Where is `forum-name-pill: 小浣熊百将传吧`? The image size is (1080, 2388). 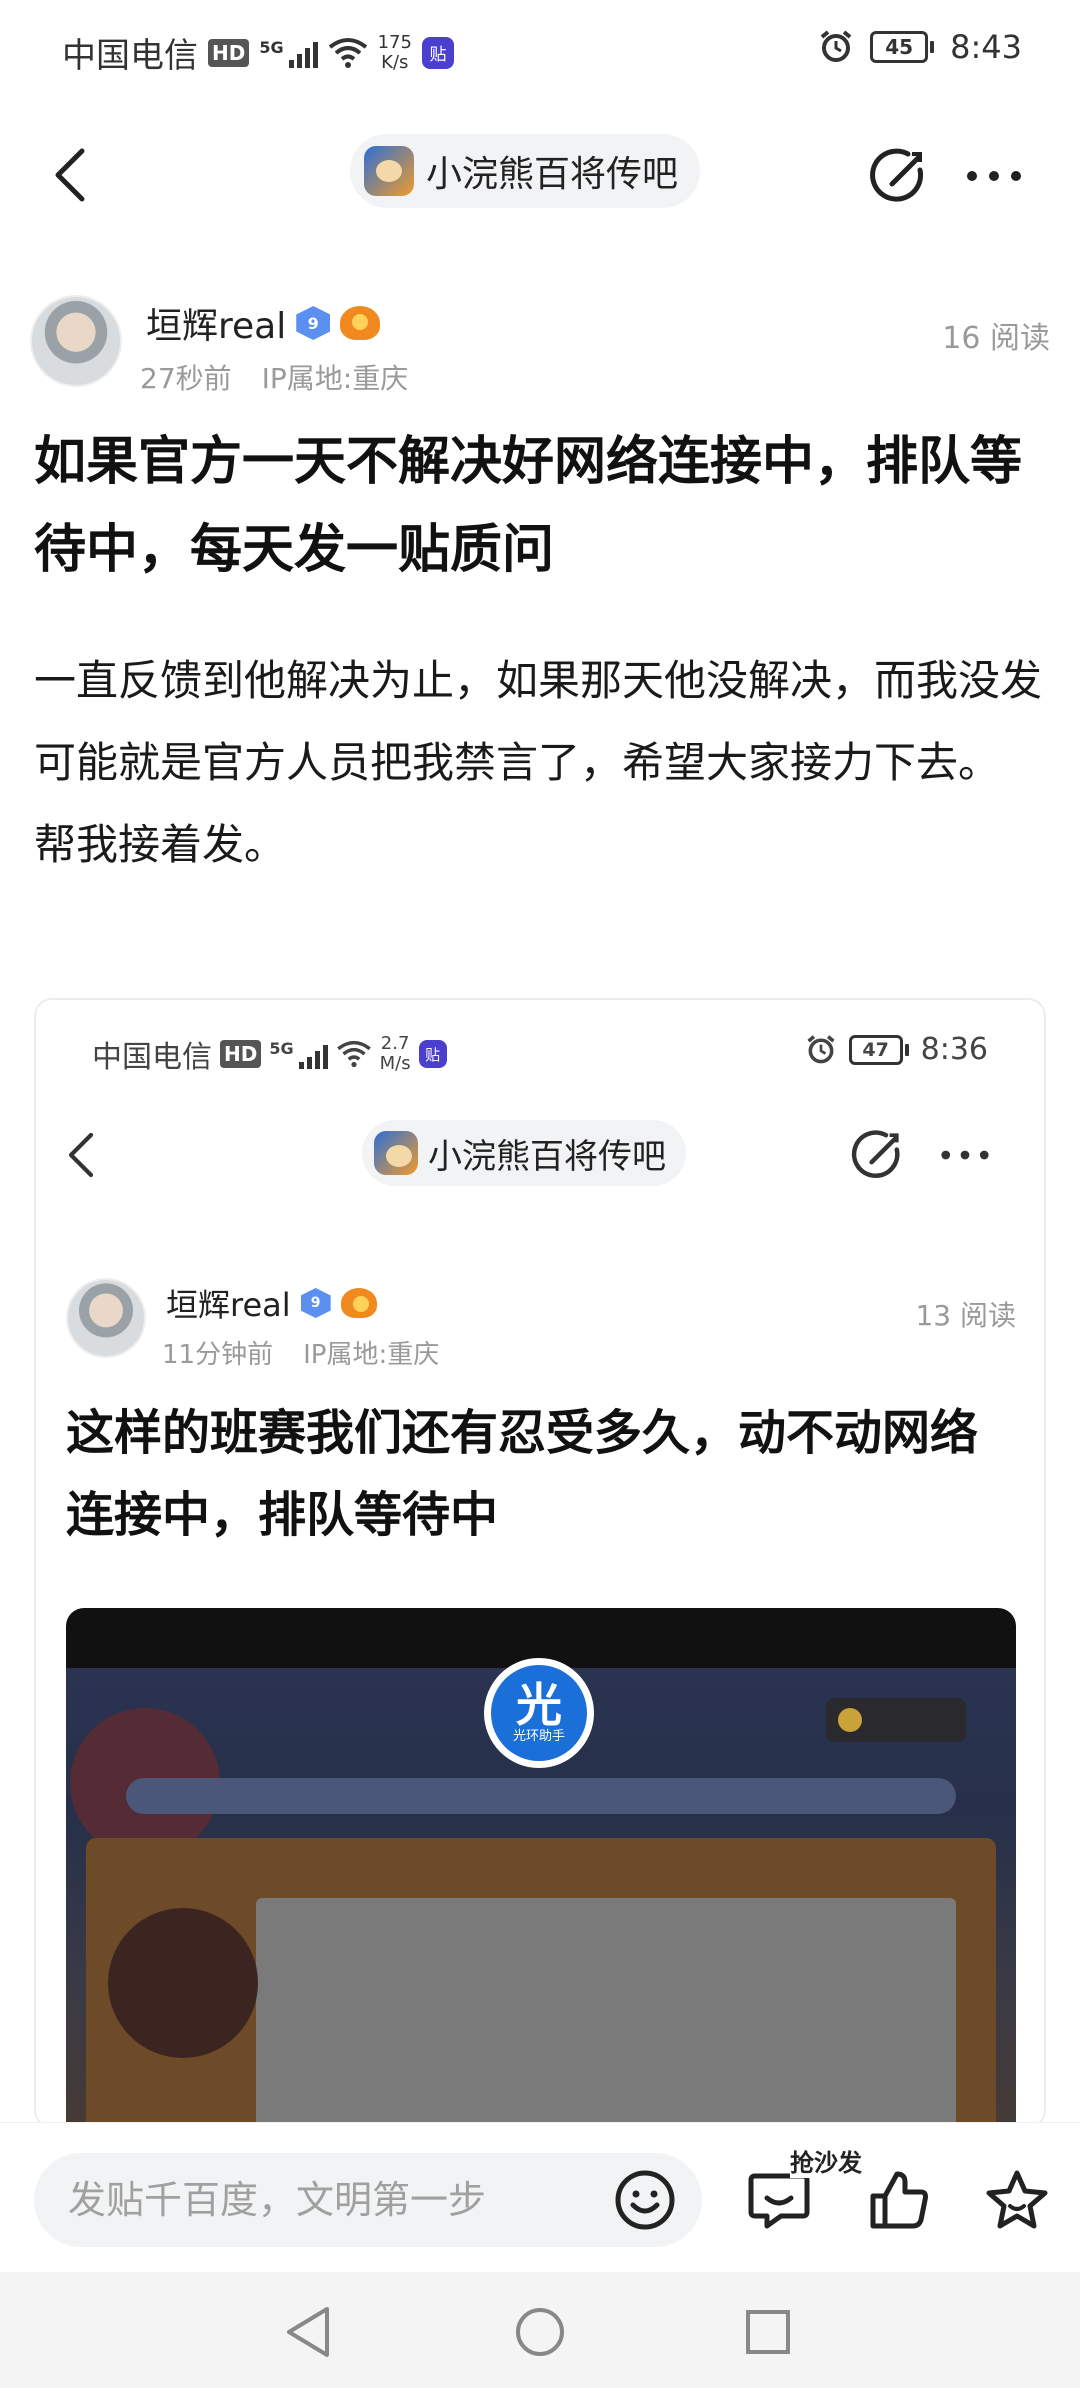 forum-name-pill: 小浣熊百将传吧 is located at coordinates (525, 171).